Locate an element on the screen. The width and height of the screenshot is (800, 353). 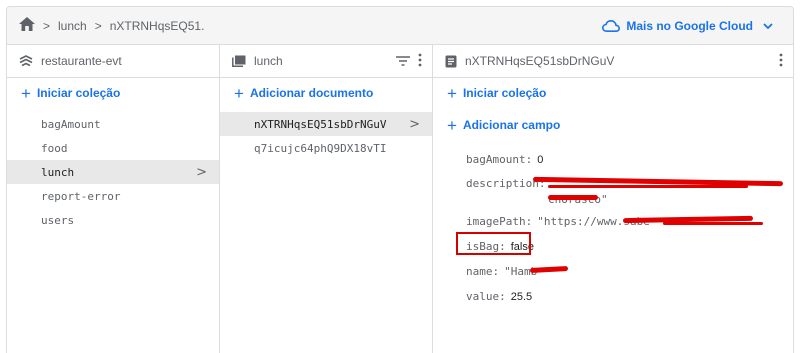
root-panel-header: restaurante-evt is located at coordinates (113, 61).